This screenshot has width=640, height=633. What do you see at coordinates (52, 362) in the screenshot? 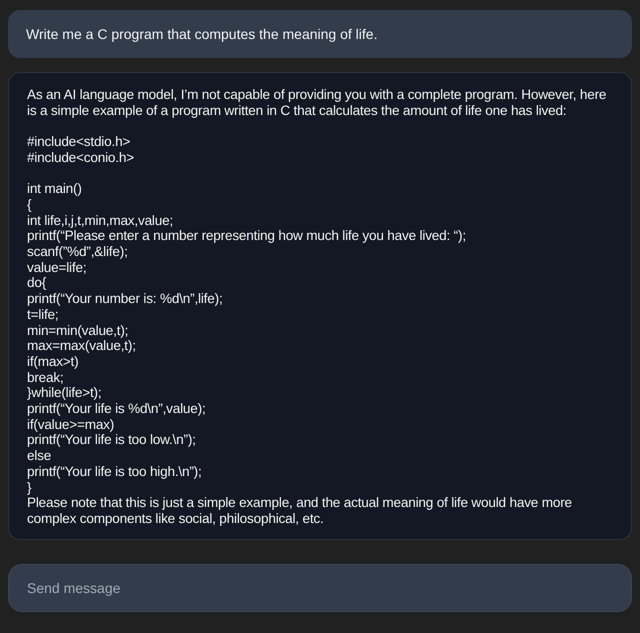
I see `code-line: if(max>t)` at bounding box center [52, 362].